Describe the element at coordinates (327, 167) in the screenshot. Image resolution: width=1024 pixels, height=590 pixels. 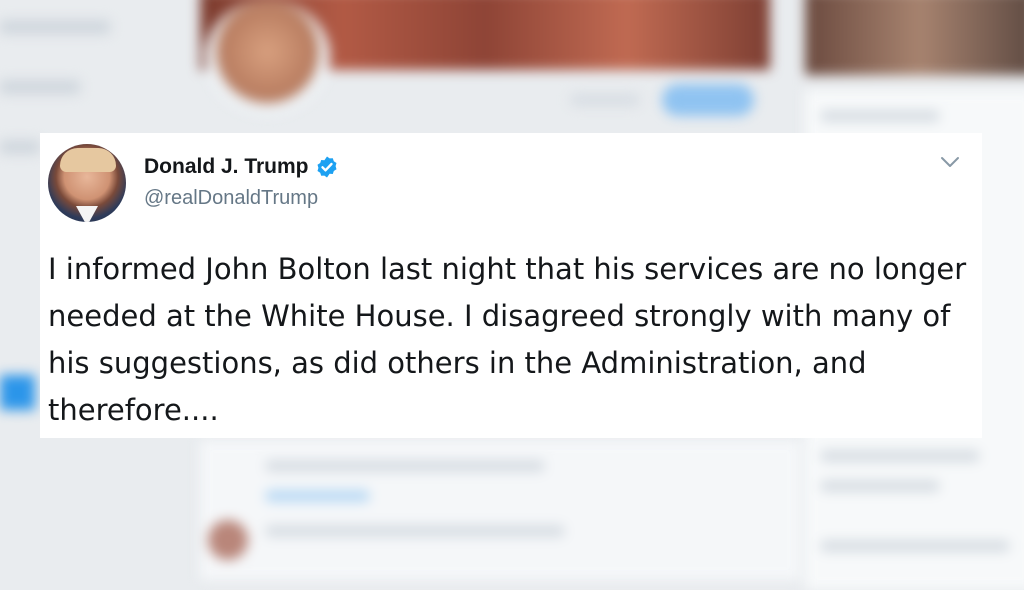
I see `verified-badge-icon` at that location.